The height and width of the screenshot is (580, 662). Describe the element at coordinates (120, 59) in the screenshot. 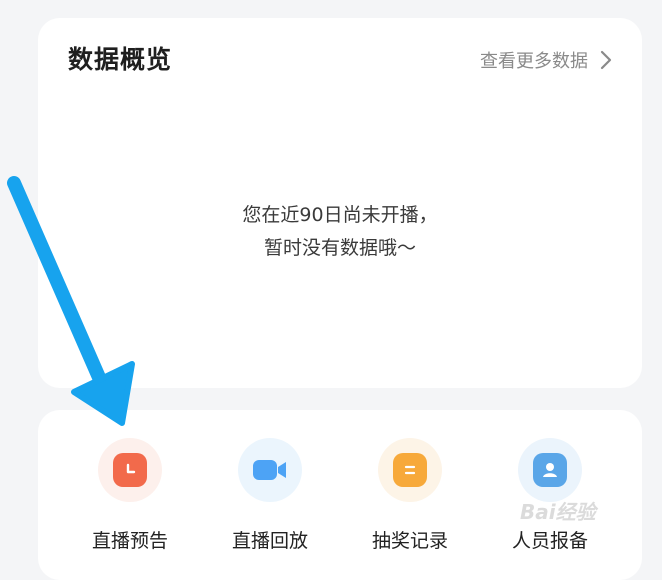

I see `overview-title: 数据概览` at that location.